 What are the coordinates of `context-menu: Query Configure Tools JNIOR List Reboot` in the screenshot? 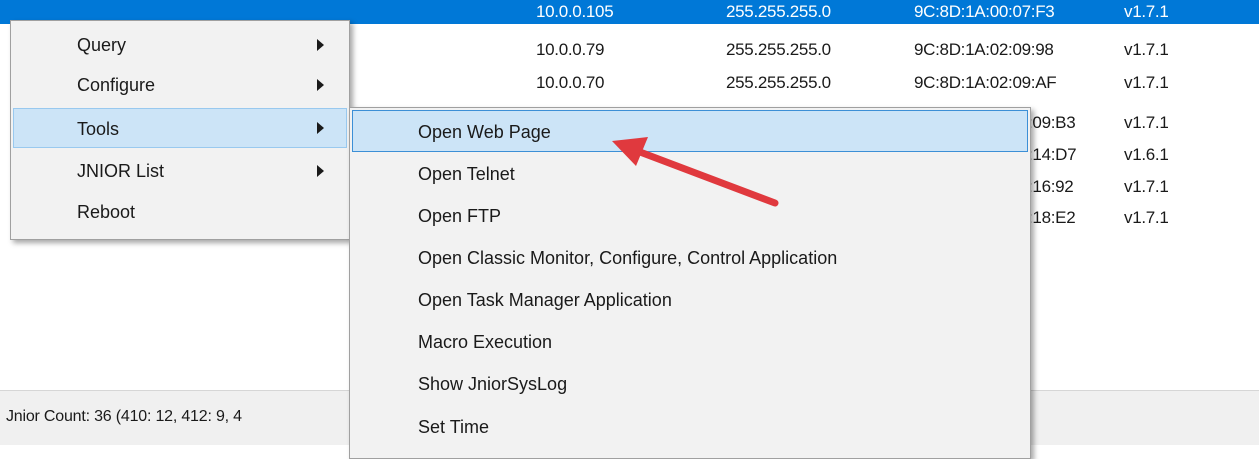 It's located at (180, 130).